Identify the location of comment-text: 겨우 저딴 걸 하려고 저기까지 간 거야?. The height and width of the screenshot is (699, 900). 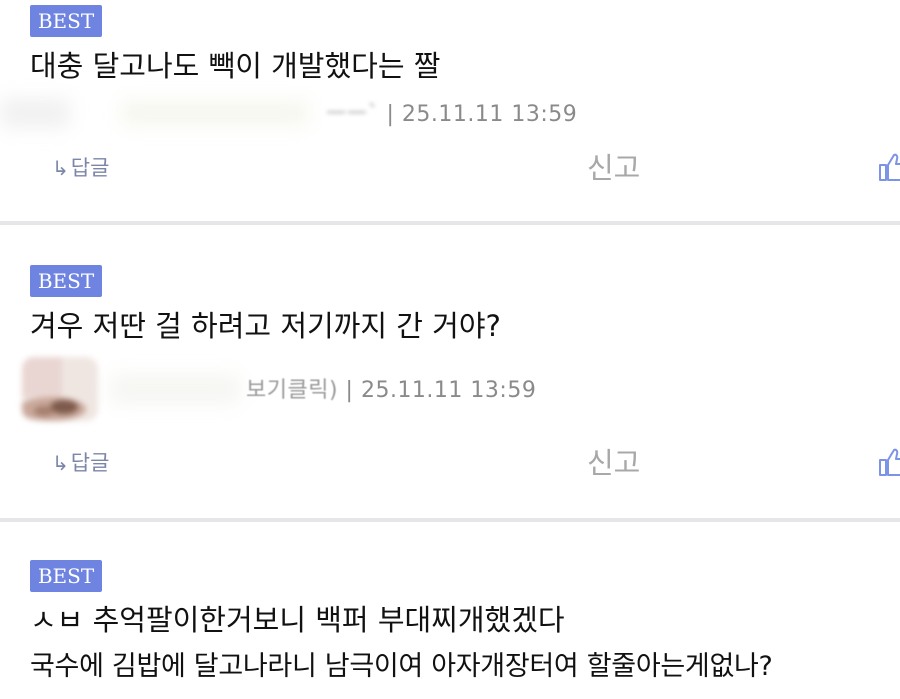
(265, 326).